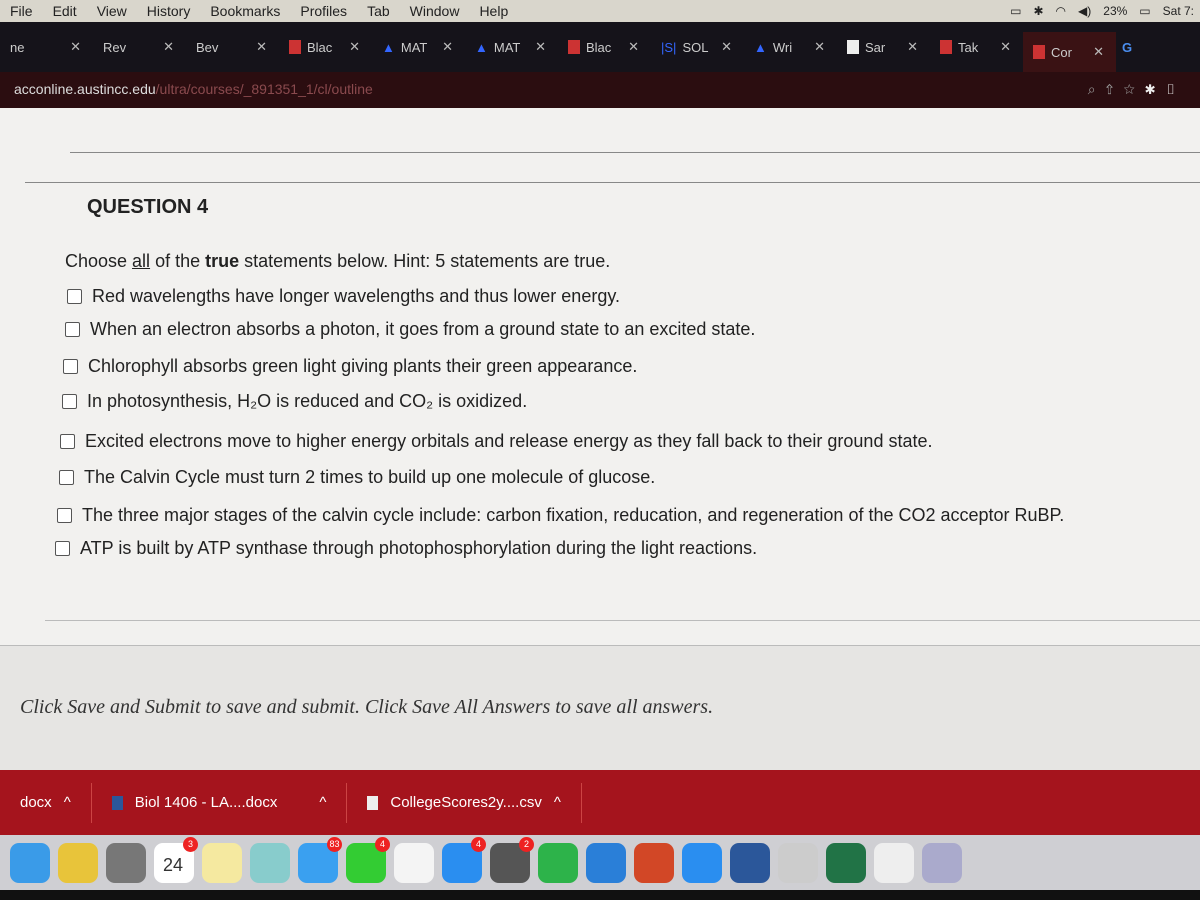 This screenshot has width=1200, height=900. Describe the element at coordinates (1084, 11) in the screenshot. I see `volume-icon: ◀)` at that location.